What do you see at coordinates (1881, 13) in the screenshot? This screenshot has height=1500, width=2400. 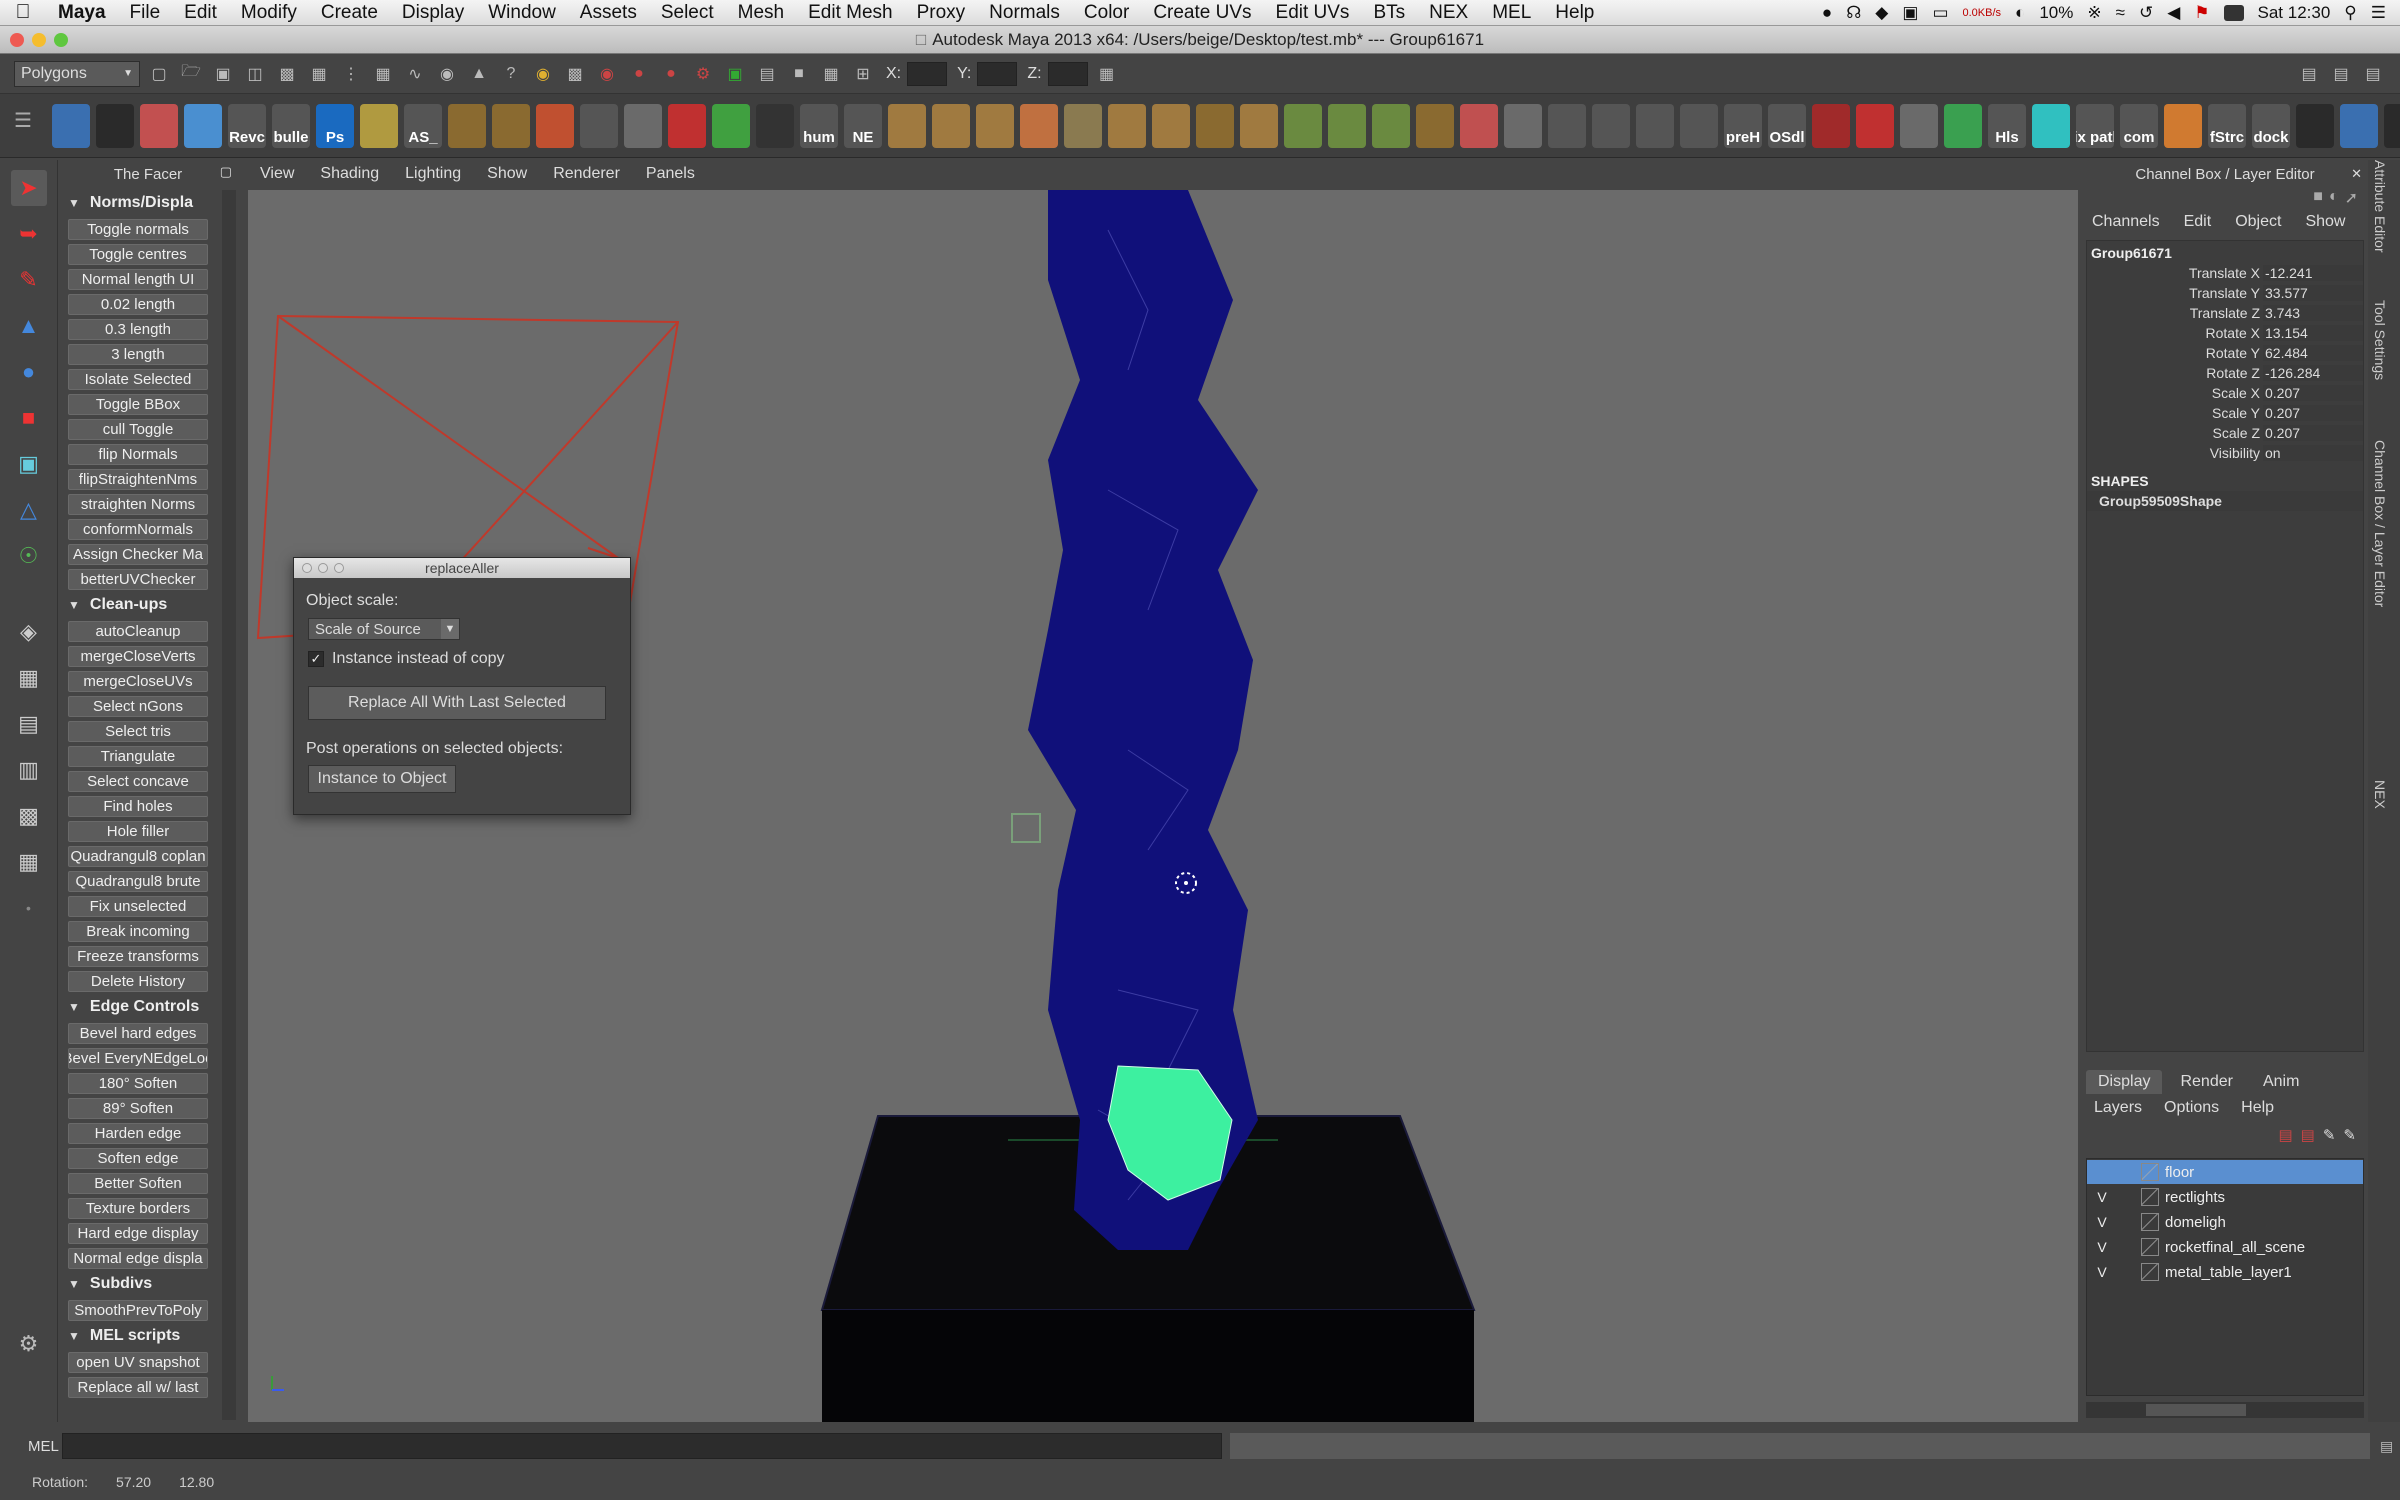 I see `dropbox-icon: ◆` at bounding box center [1881, 13].